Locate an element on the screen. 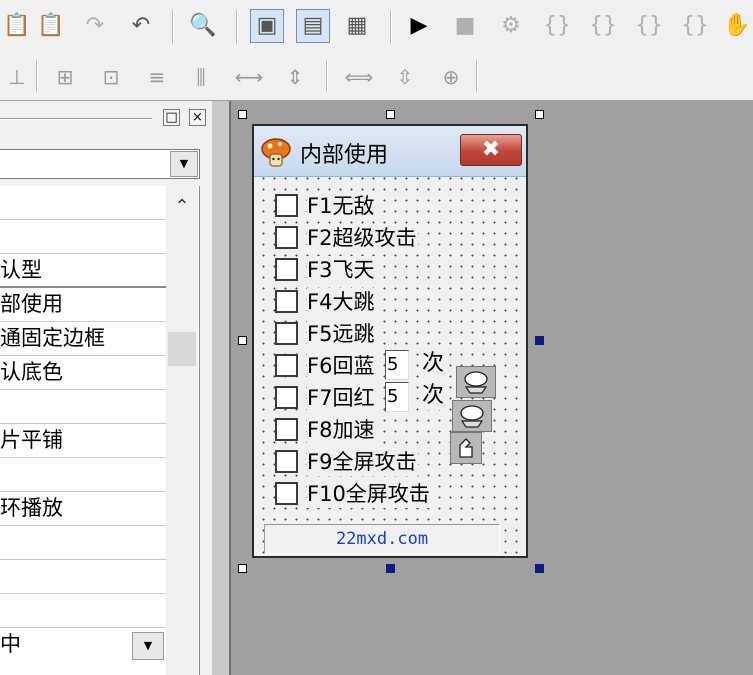  mana-count-input: 5 is located at coordinates (397, 365).